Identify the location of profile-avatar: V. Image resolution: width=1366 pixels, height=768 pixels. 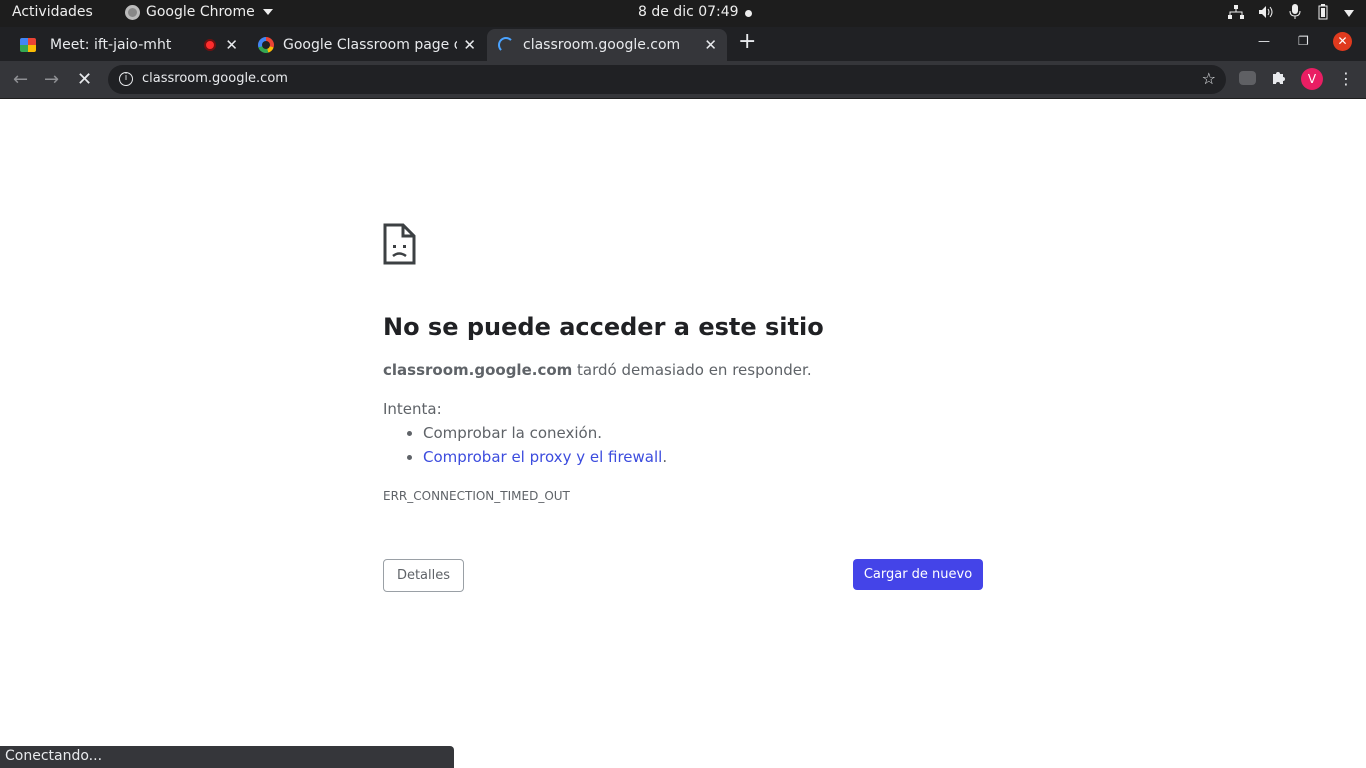
(1312, 79).